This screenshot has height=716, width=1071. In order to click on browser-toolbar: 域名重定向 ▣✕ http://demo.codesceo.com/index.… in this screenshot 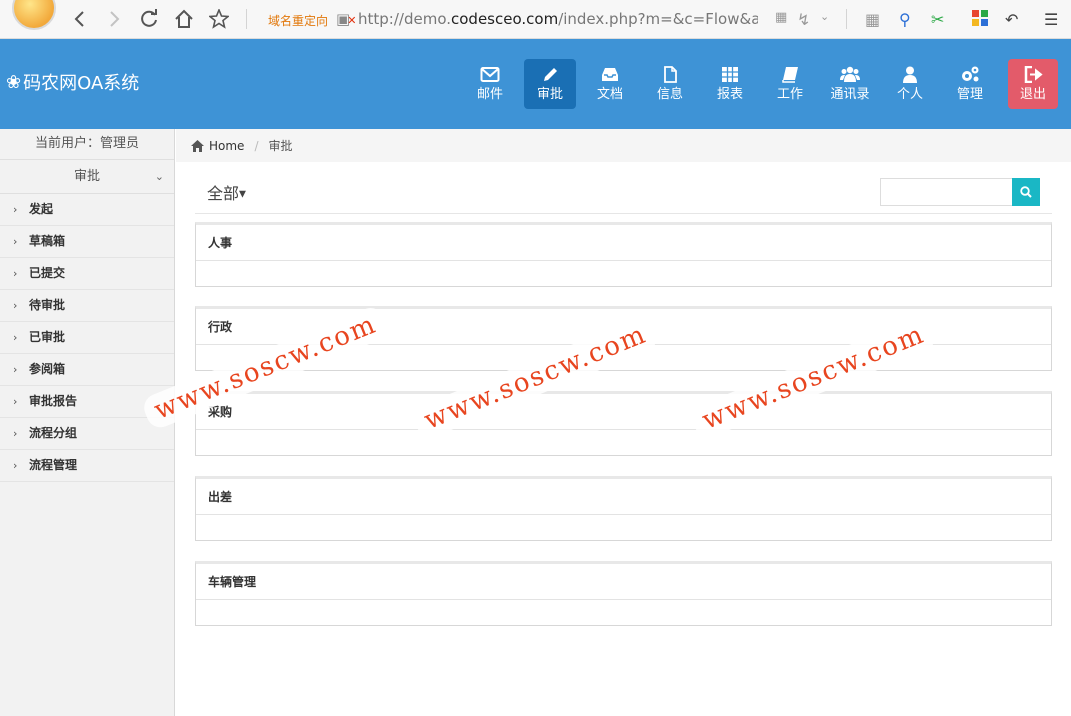, I will do `click(535, 19)`.